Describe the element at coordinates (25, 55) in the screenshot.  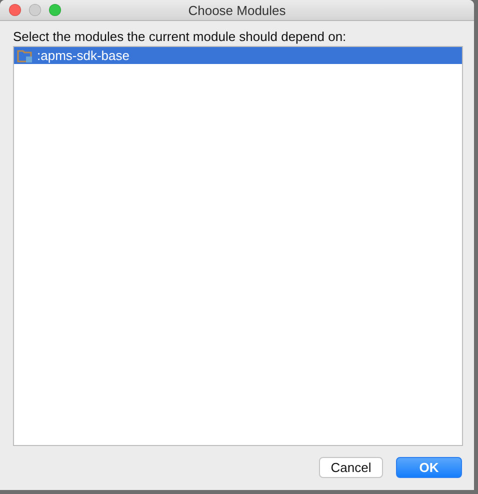
I see `folder-icon` at that location.